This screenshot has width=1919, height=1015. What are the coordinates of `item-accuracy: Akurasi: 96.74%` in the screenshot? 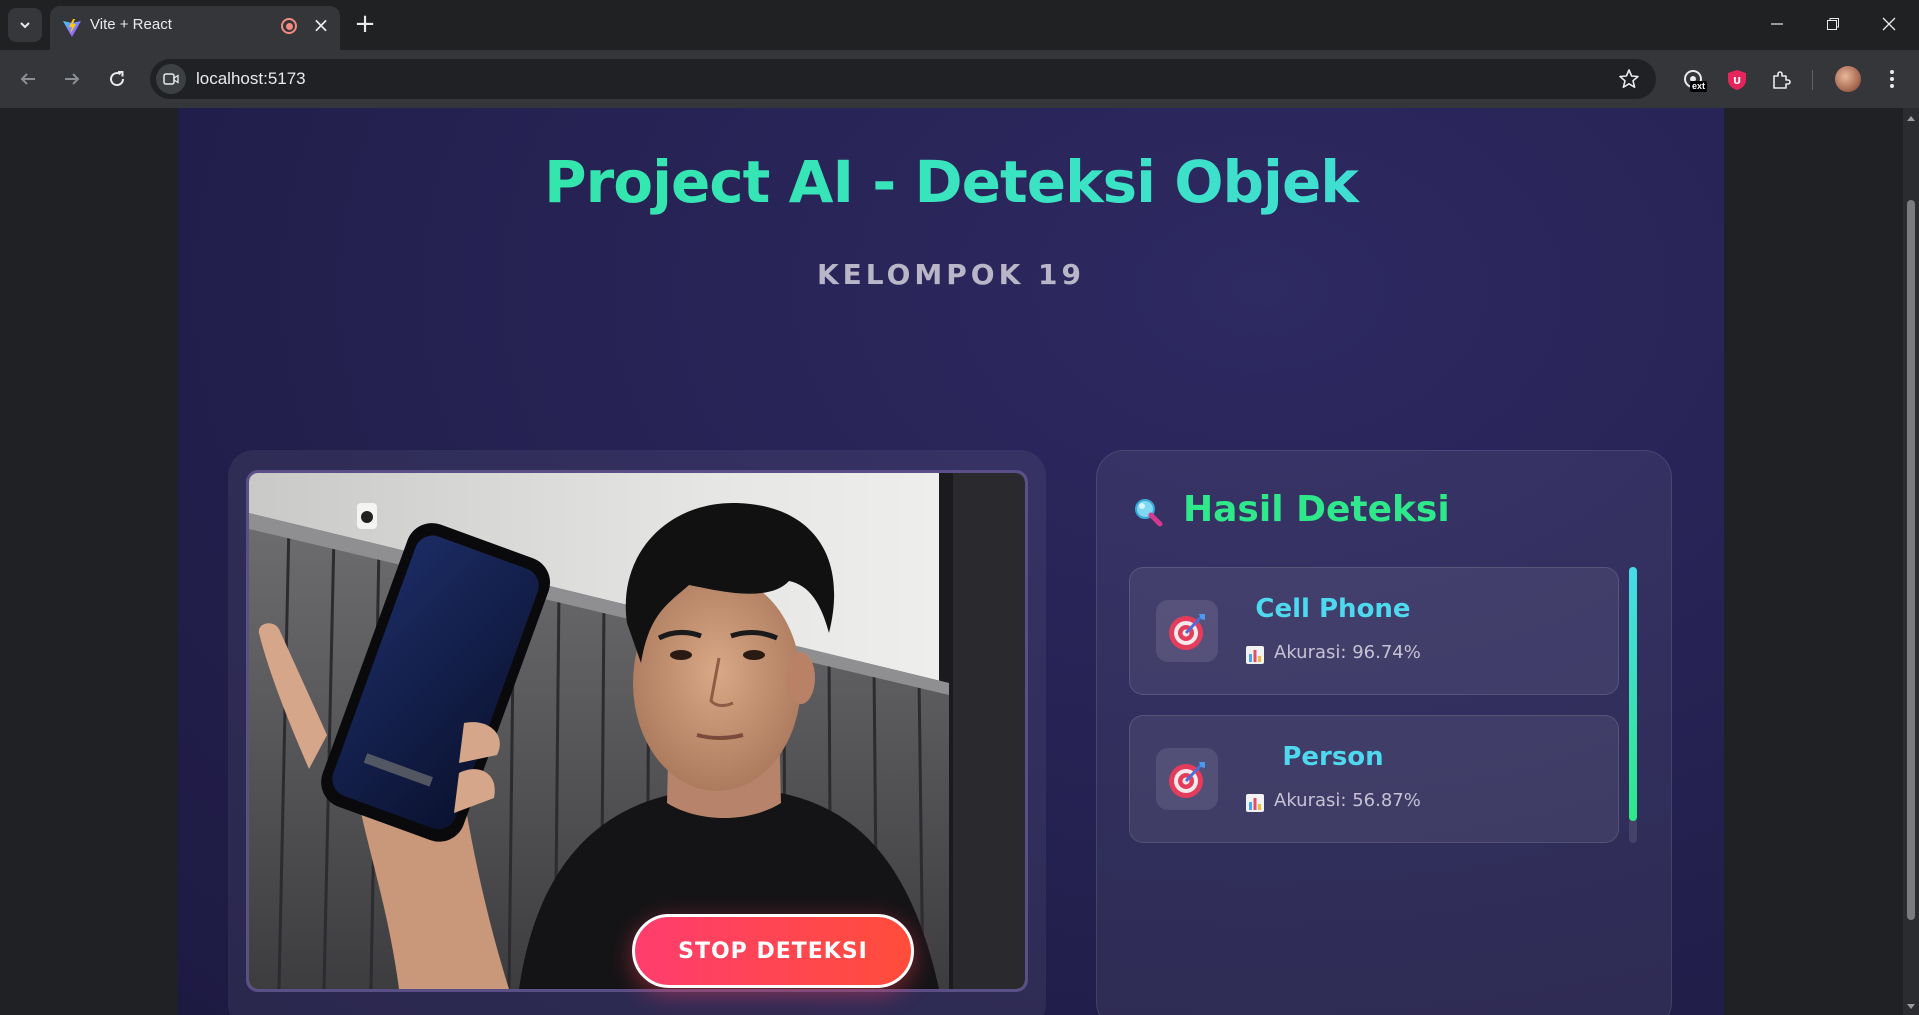 It's located at (1347, 652).